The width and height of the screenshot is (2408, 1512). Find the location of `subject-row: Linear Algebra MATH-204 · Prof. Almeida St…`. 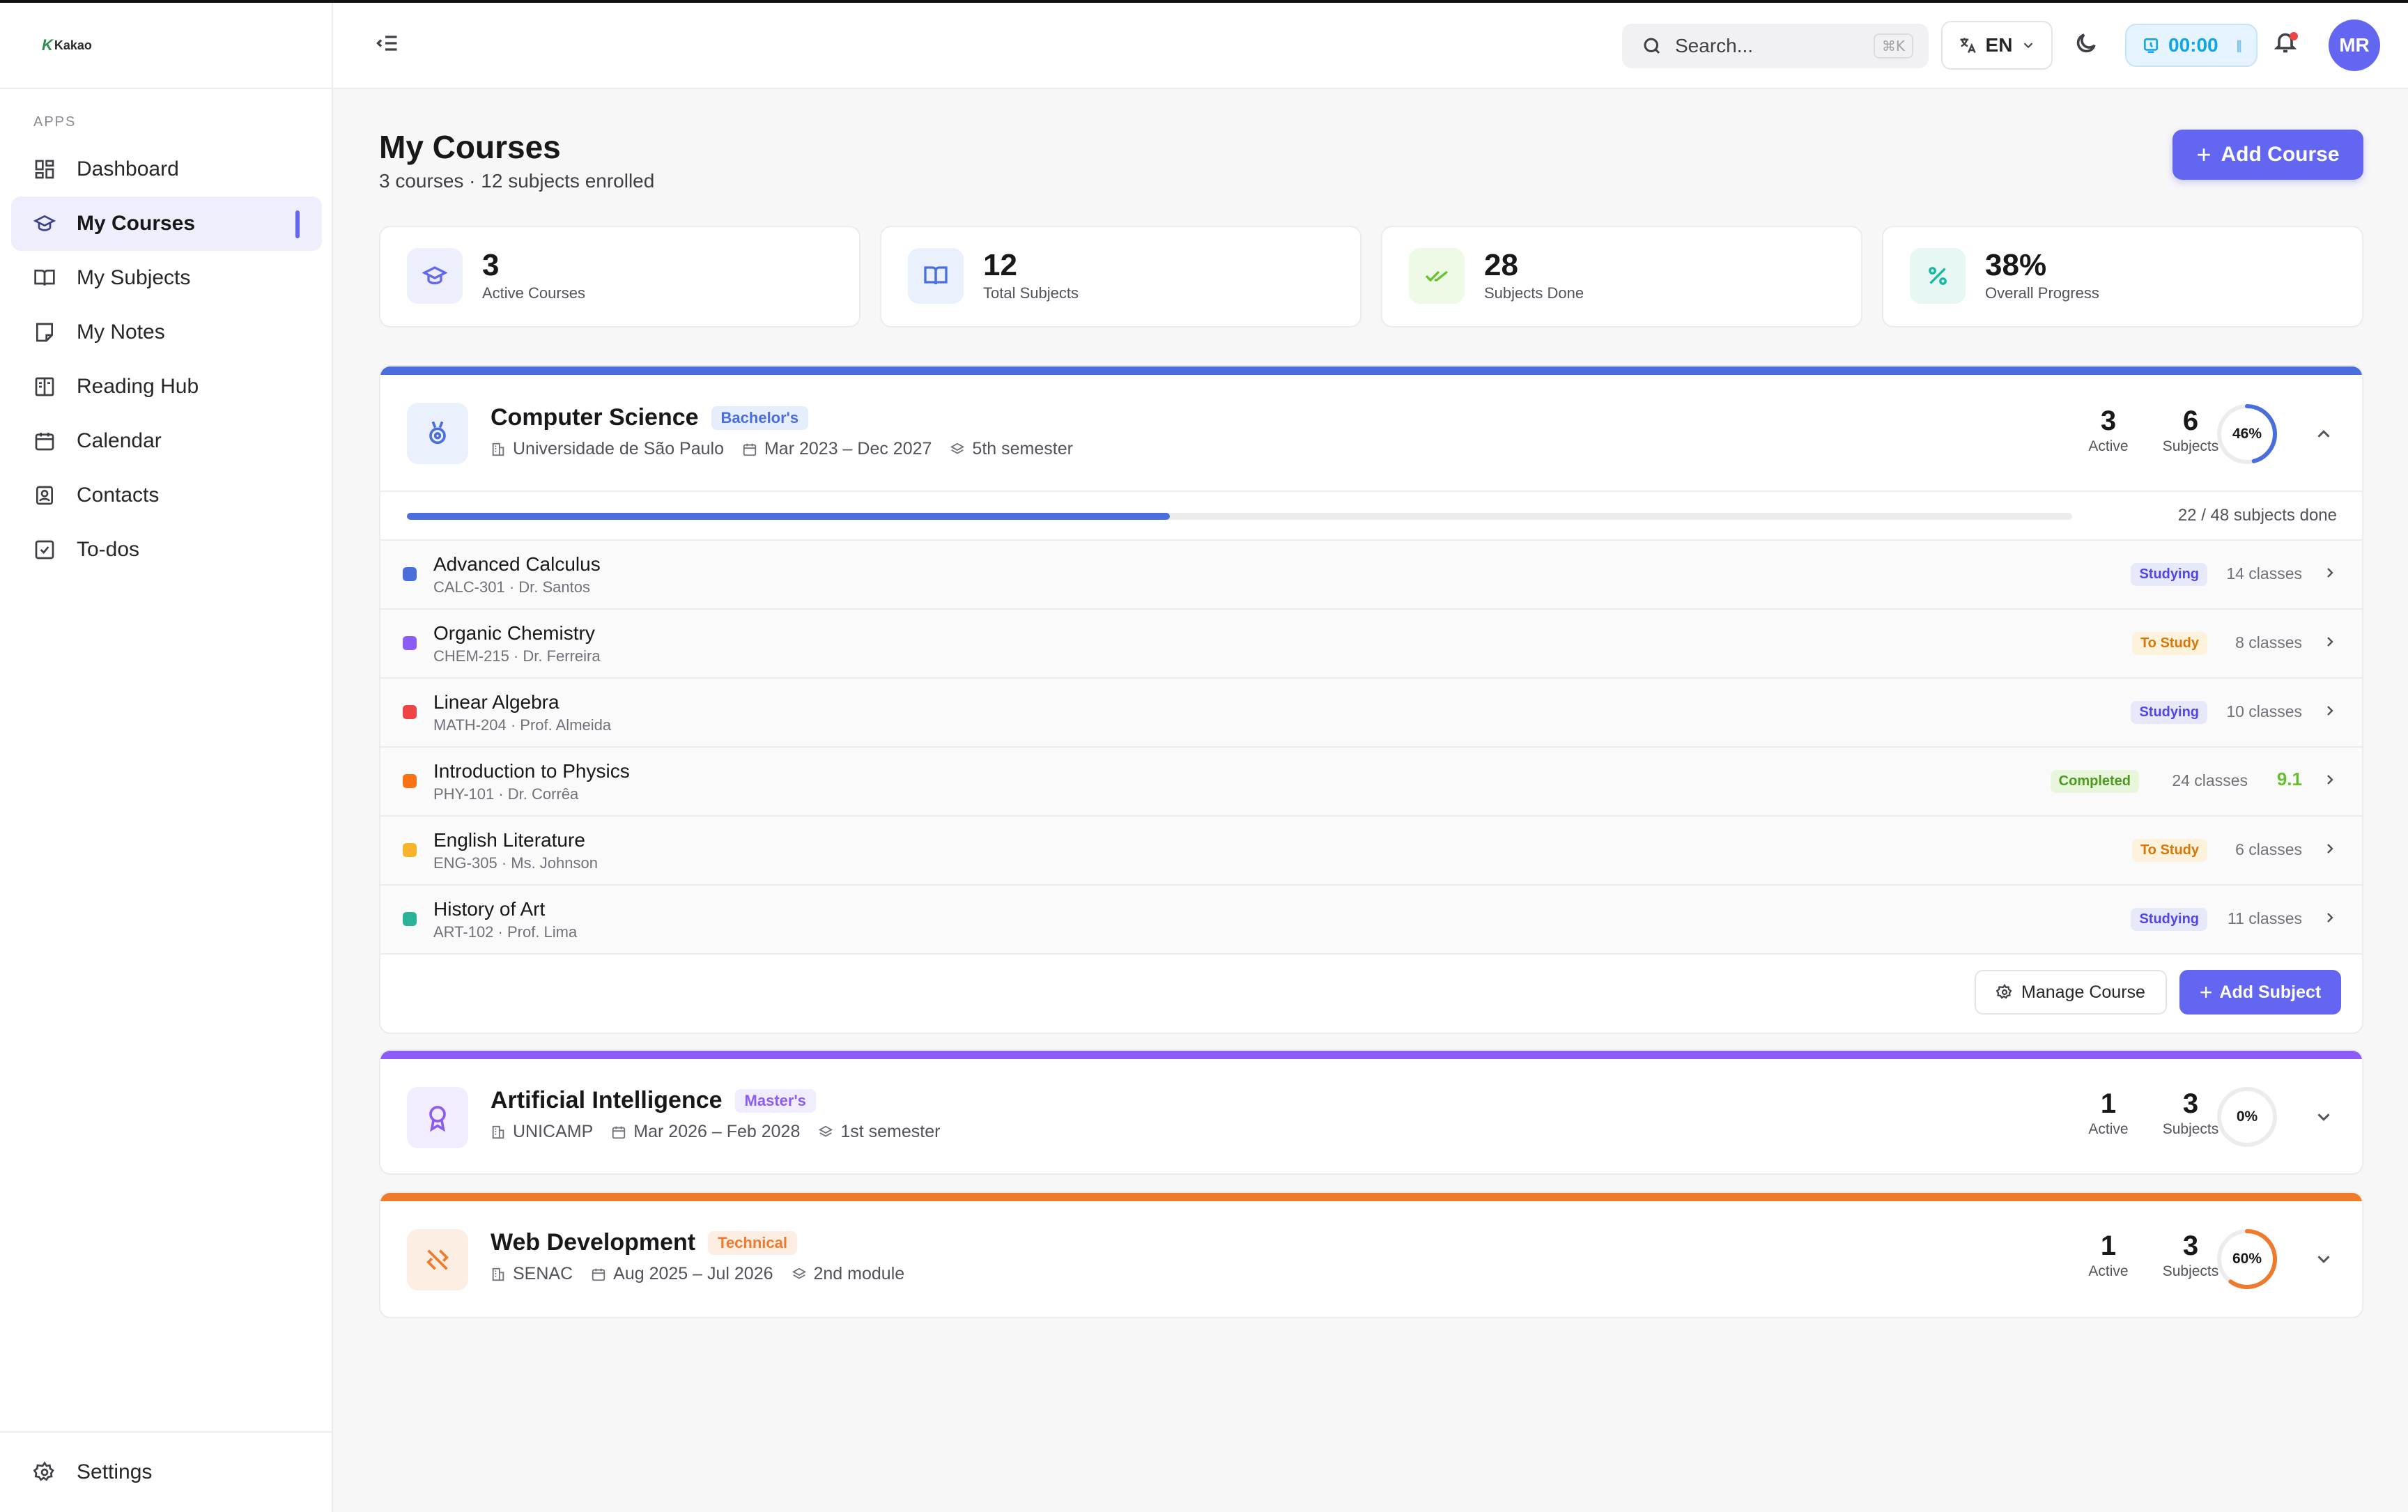

subject-row: Linear Algebra MATH-204 · Prof. Almeida St… is located at coordinates (1371, 711).